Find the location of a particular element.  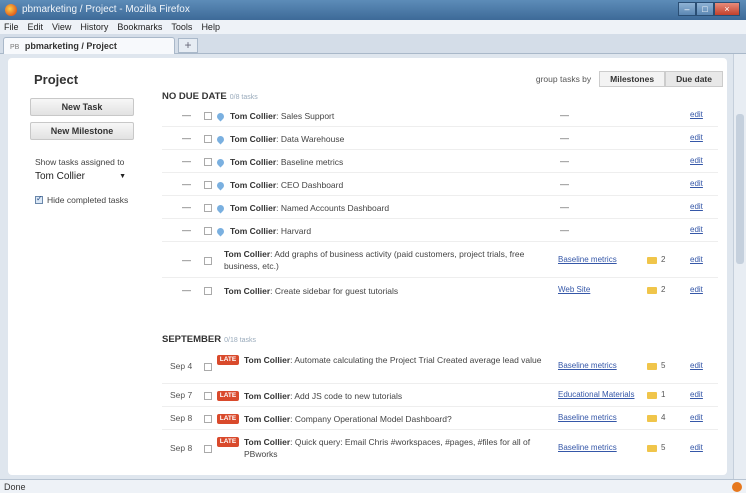

file-count: 2 is located at coordinates (663, 259).